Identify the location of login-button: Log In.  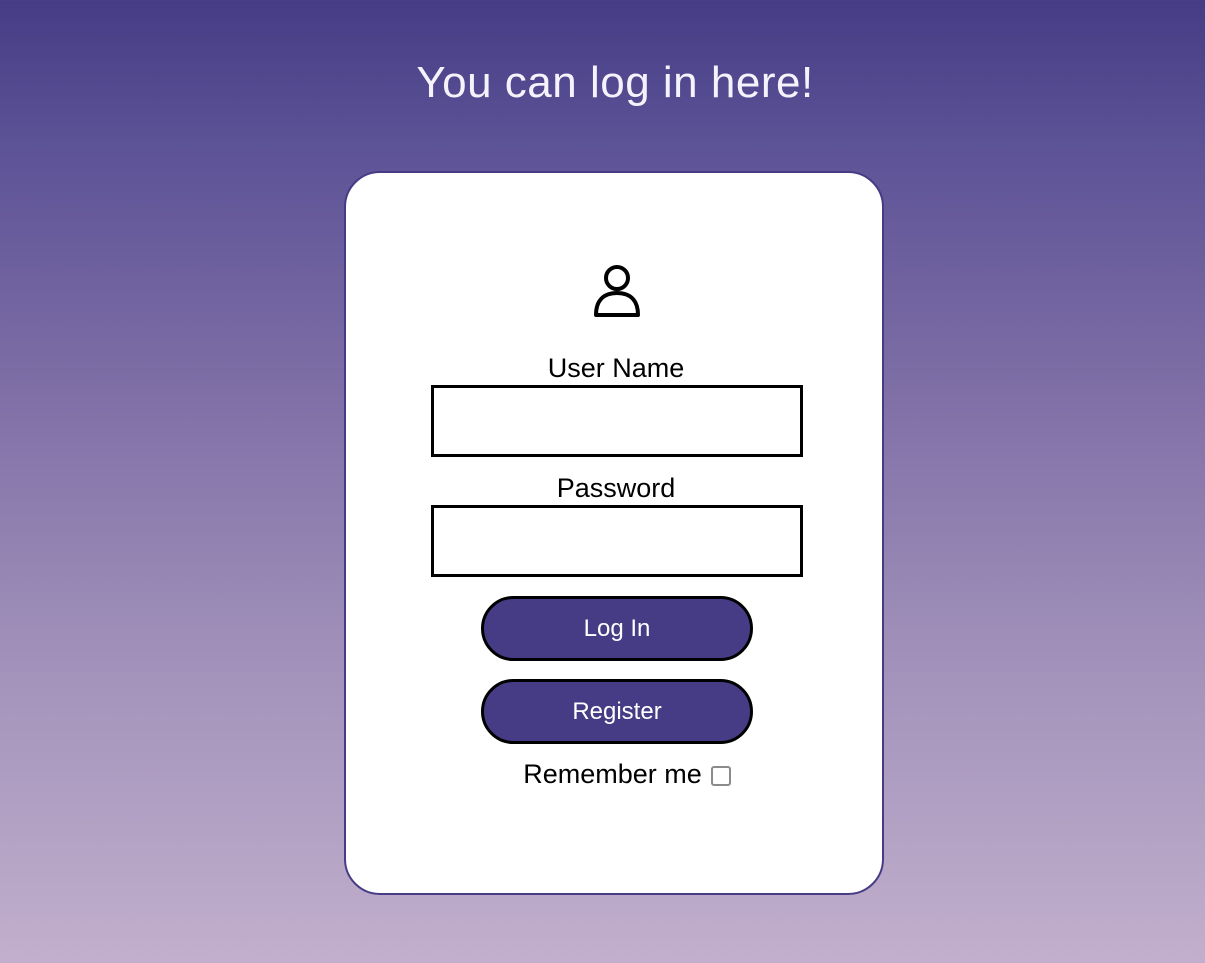
(617, 628).